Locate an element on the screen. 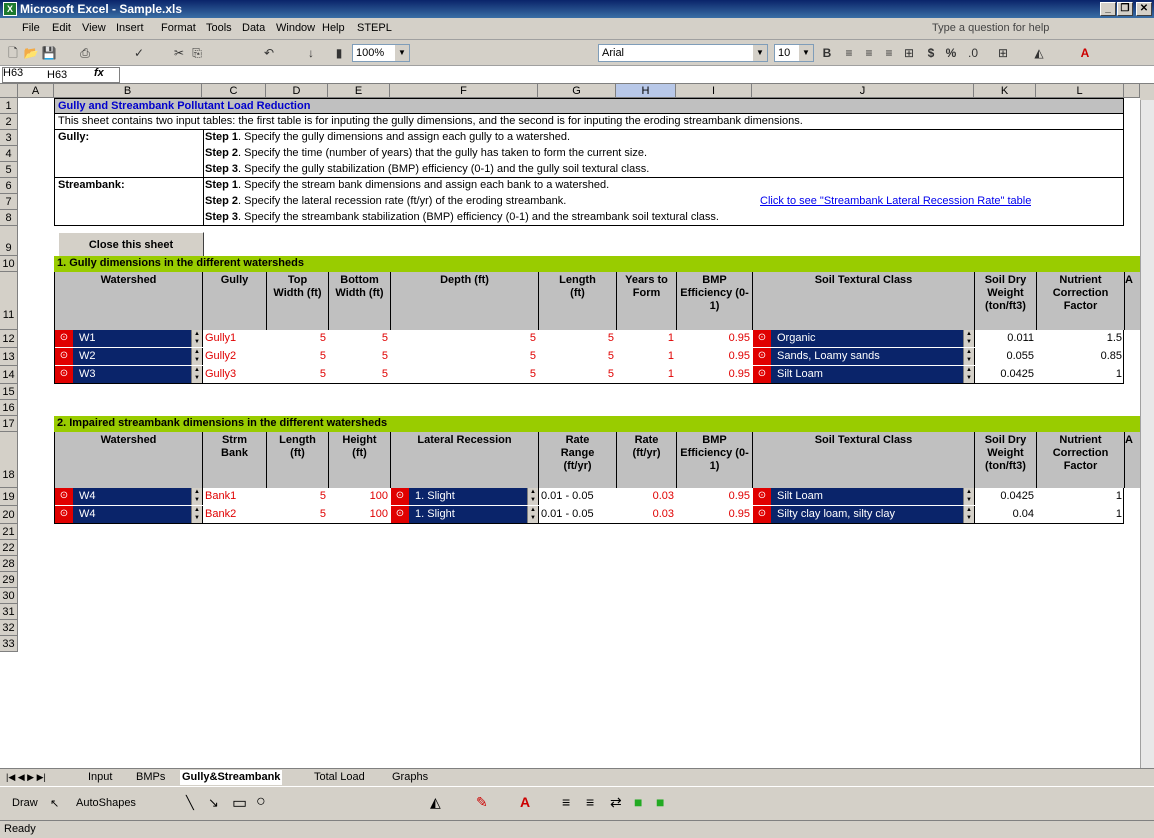 This screenshot has height=838, width=1154. new-icon: 🗋 is located at coordinates (13, 53).